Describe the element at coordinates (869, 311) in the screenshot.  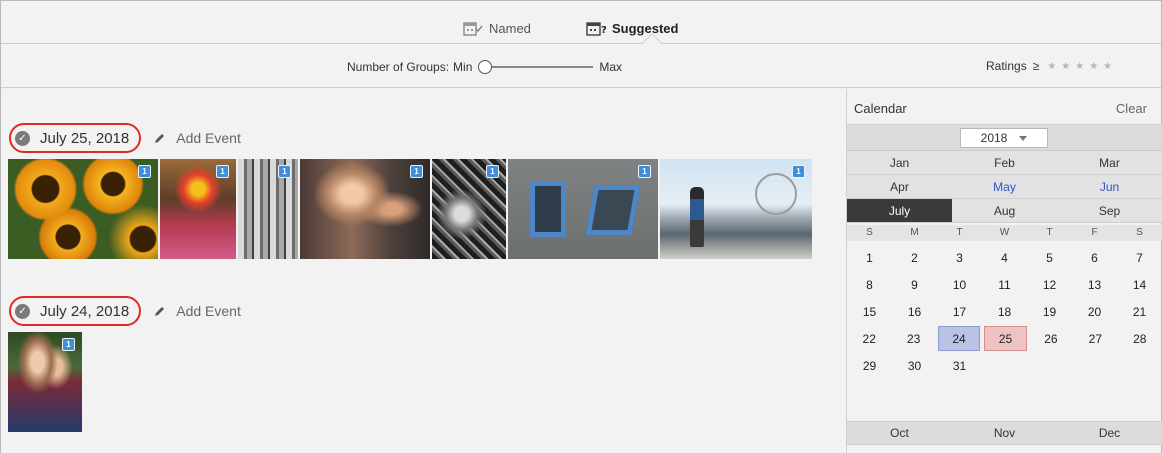
I see `day-cell: 15` at that location.